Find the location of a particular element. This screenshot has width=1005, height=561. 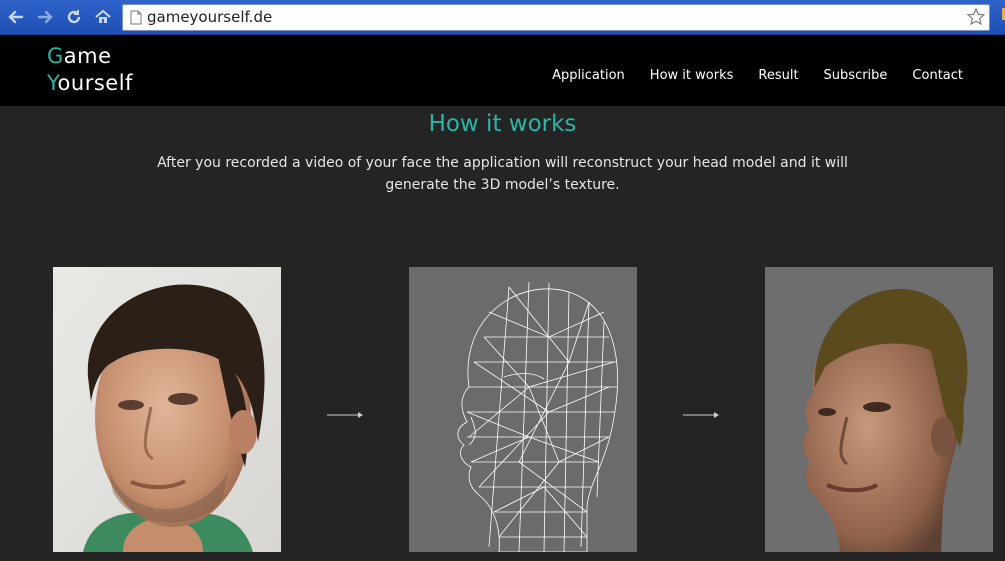

logo-line-1: Game is located at coordinates (79, 56).